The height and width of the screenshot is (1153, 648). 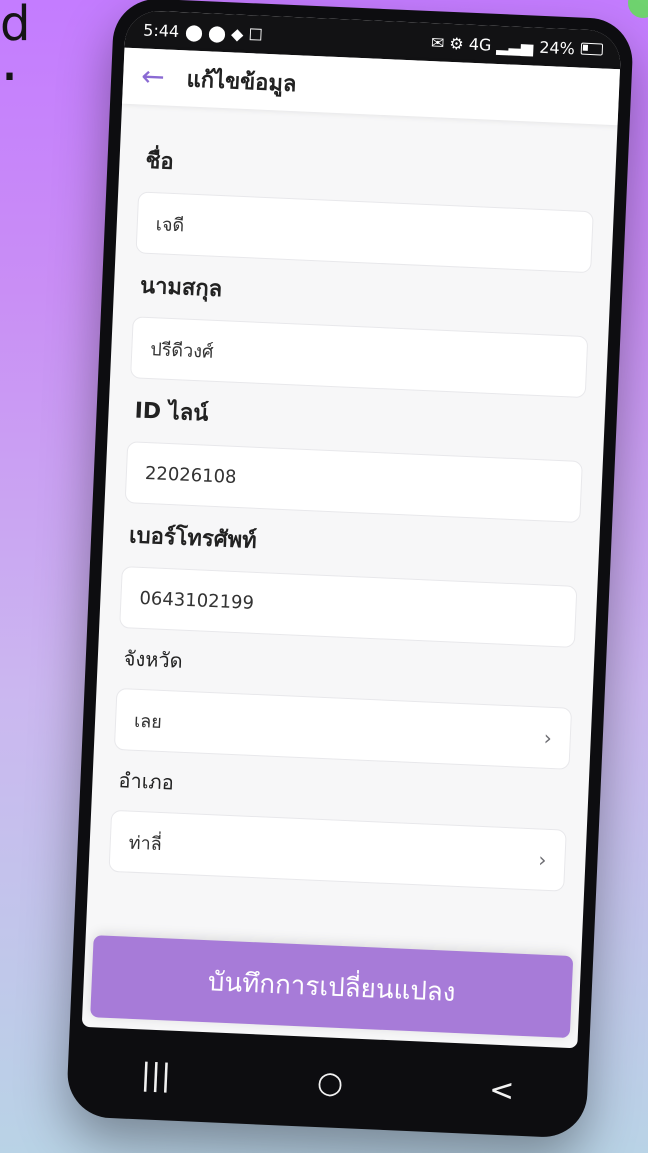 What do you see at coordinates (181, 350) in the screenshot?
I see `last-name-value: ปรีดีวงศ์` at bounding box center [181, 350].